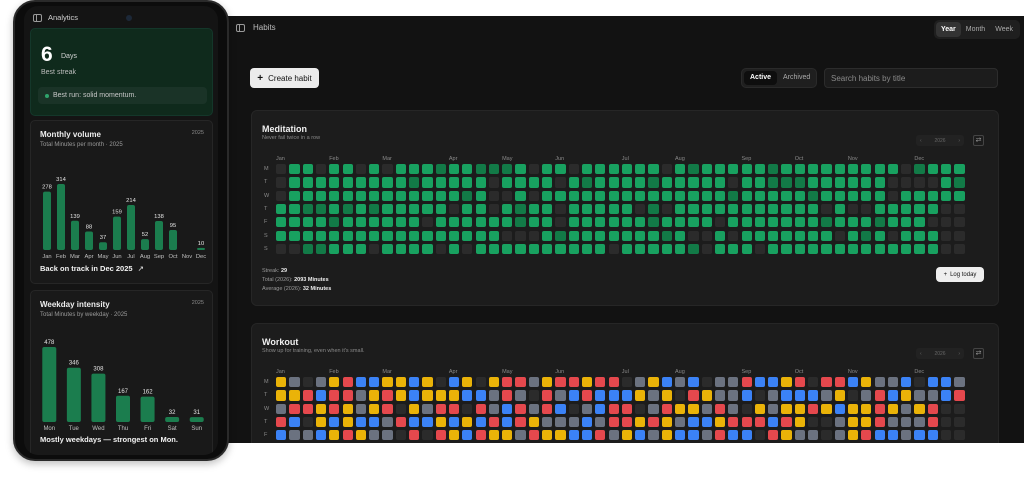  What do you see at coordinates (959, 141) in the screenshot?
I see `chevron-right-icon: ›` at bounding box center [959, 141].